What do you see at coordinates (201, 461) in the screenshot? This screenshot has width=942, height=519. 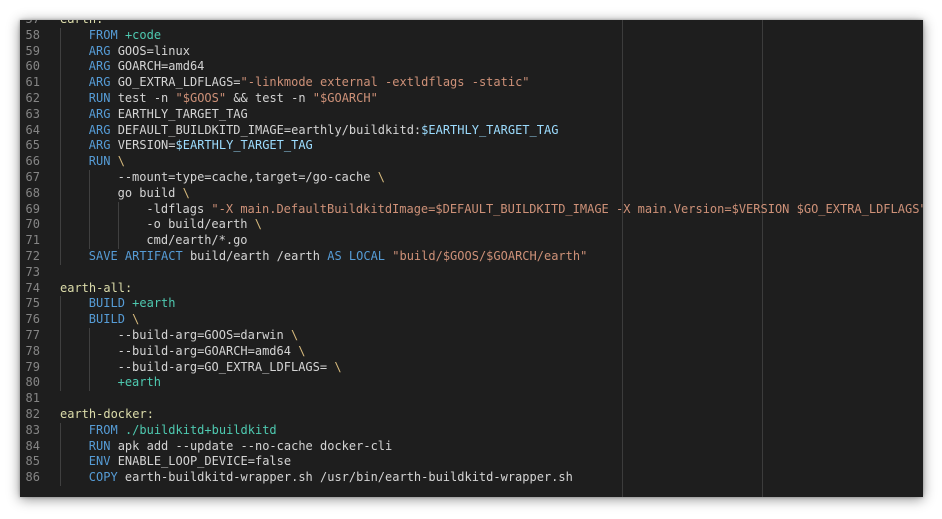 I see `code-token: ENABLE_LOOP_DEVICE=false` at bounding box center [201, 461].